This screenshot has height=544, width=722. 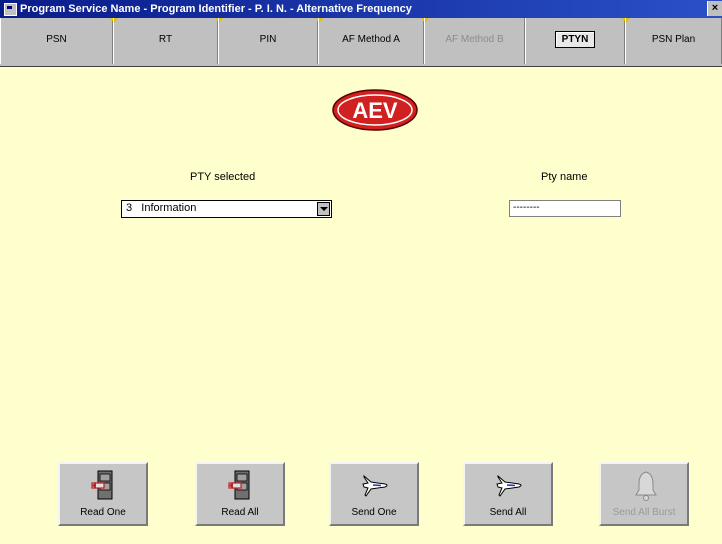 What do you see at coordinates (374, 512) in the screenshot?
I see `send-one-label: Send One` at bounding box center [374, 512].